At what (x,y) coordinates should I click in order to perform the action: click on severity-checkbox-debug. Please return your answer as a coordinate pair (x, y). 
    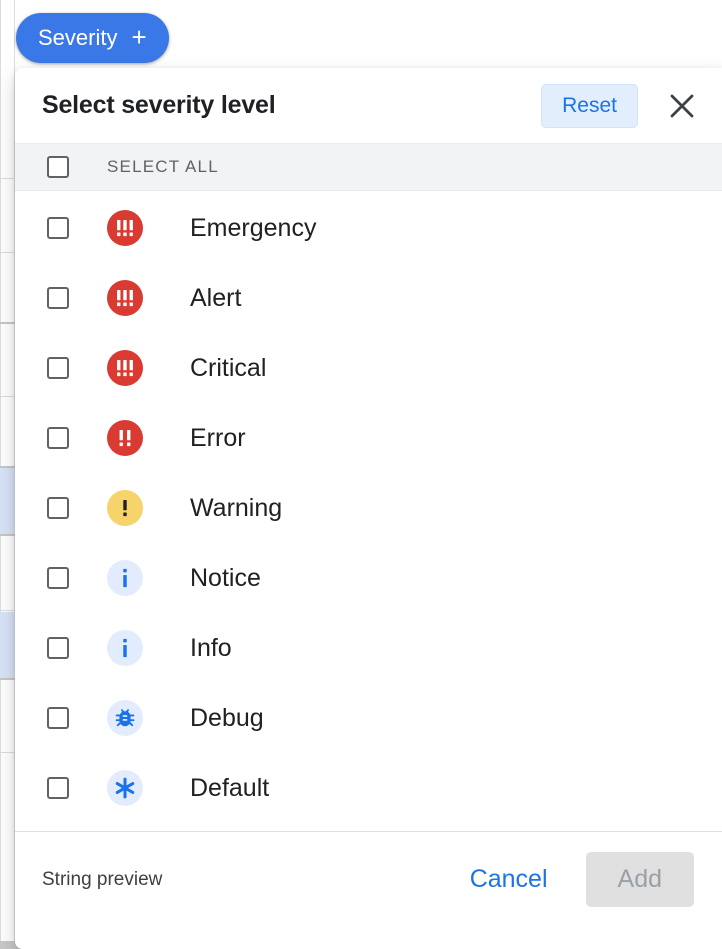
    Looking at the image, I should click on (58, 718).